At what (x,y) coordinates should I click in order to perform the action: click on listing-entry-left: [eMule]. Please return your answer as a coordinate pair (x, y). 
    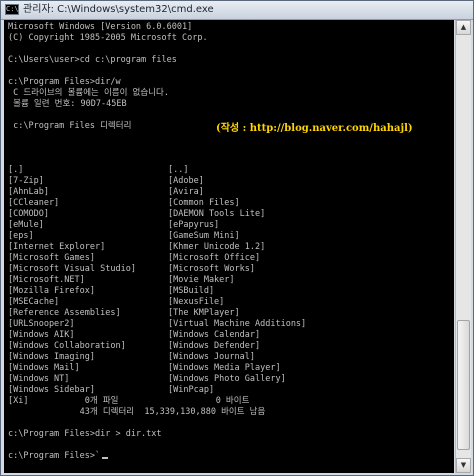
    Looking at the image, I should click on (26, 225).